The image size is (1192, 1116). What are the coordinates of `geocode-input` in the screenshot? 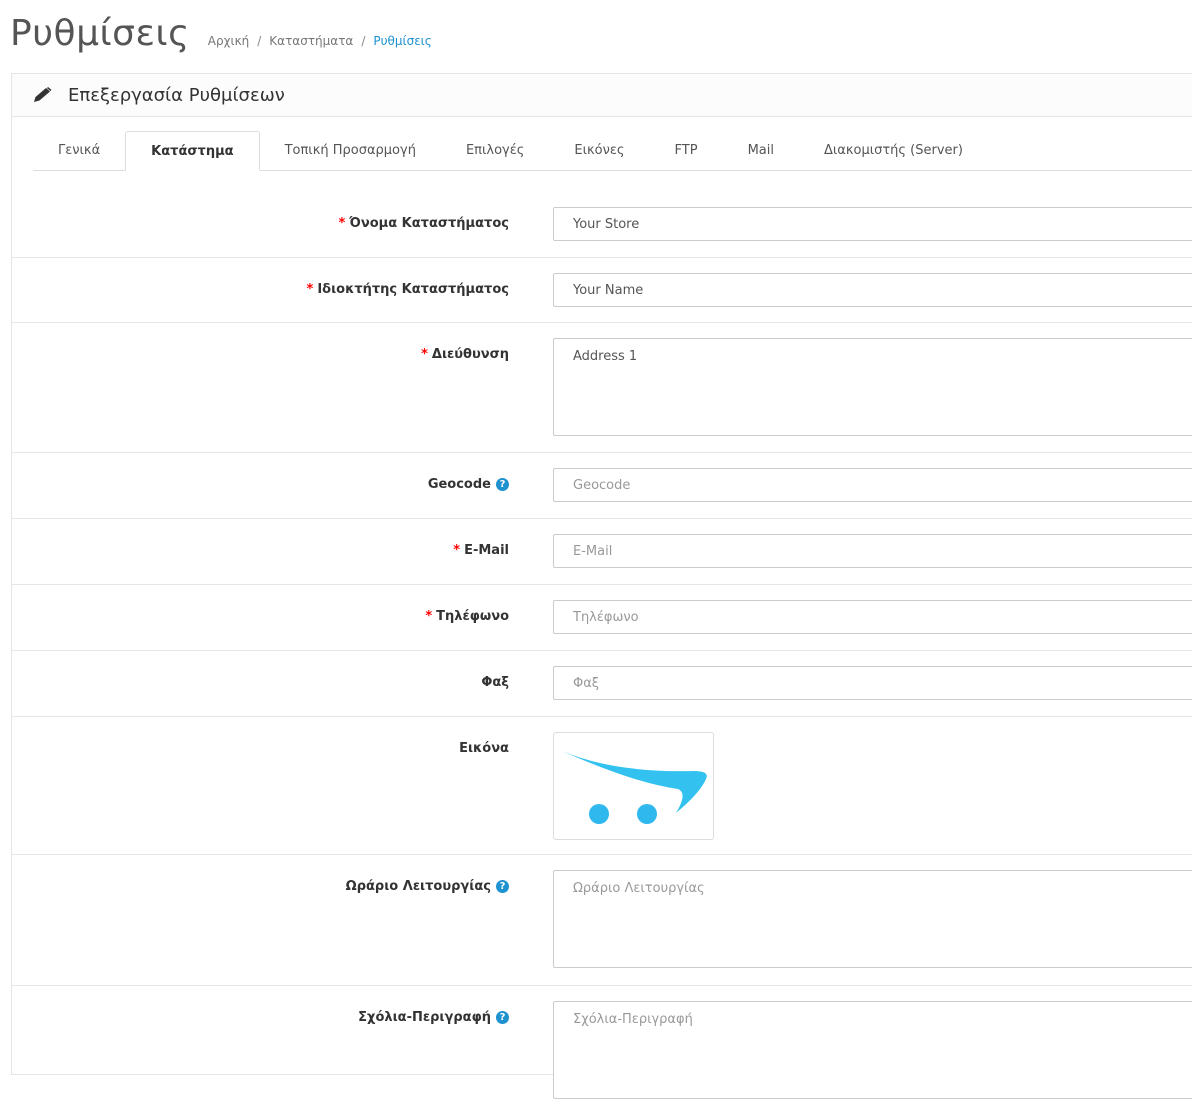 It's located at (872, 485).